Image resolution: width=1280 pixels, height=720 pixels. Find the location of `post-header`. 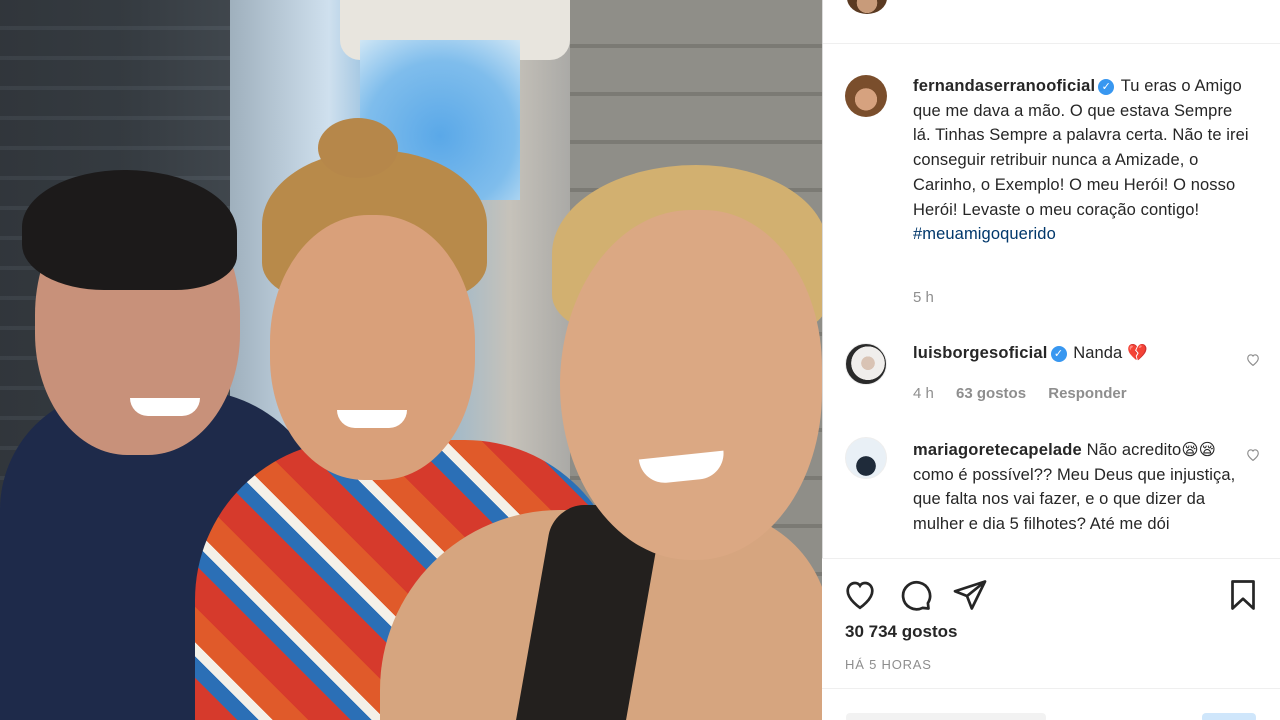

post-header is located at coordinates (1051, 22).